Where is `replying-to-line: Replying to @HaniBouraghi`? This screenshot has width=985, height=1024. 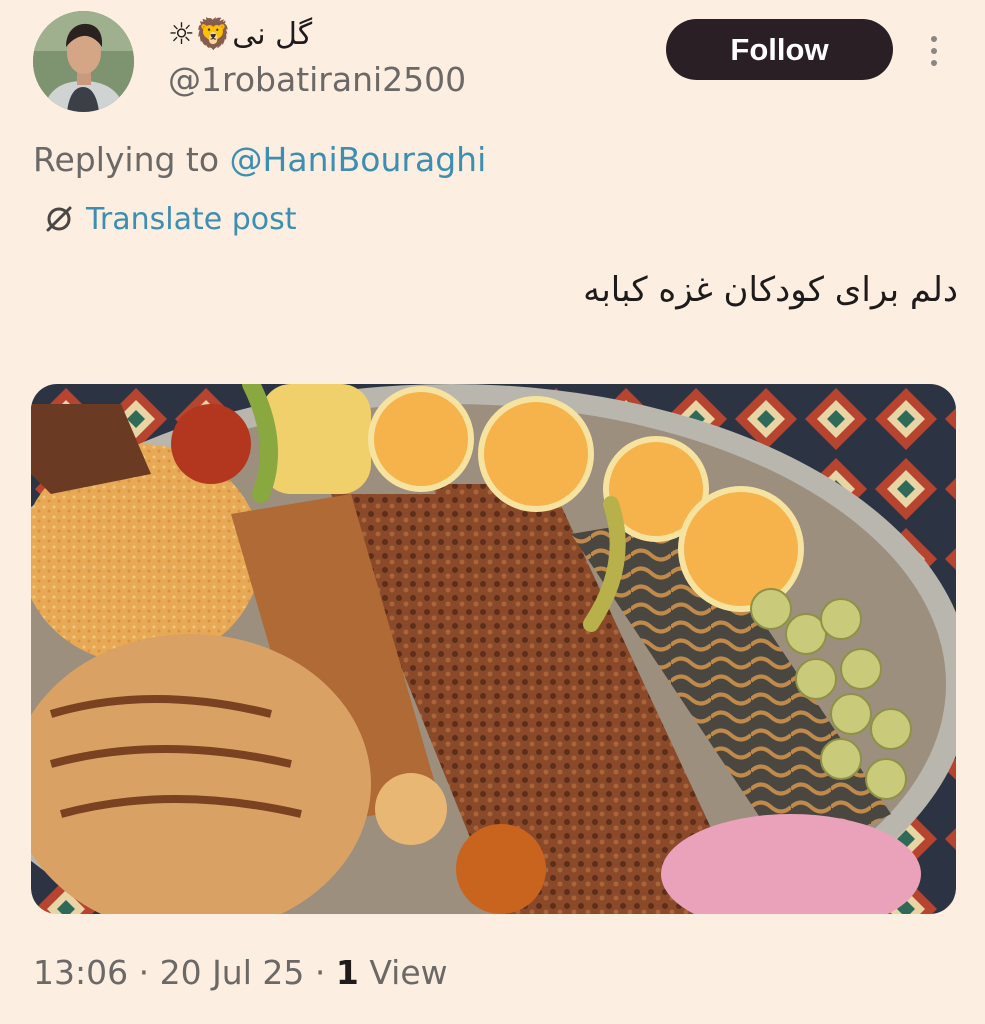 replying-to-line: Replying to @HaniBouraghi is located at coordinates (259, 159).